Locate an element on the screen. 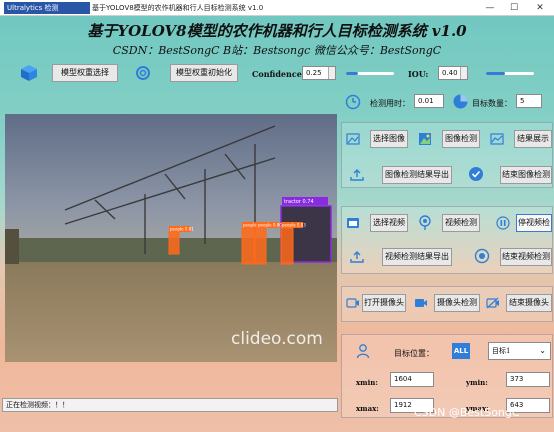 The image size is (554, 432). location-icon is located at coordinates (425, 223).